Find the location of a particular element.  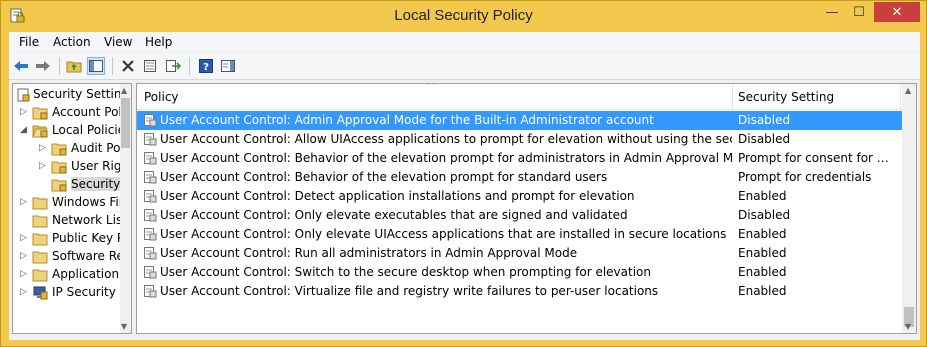

tree-item-application-control: ▷ Application Control Policies is located at coordinates (68, 275).